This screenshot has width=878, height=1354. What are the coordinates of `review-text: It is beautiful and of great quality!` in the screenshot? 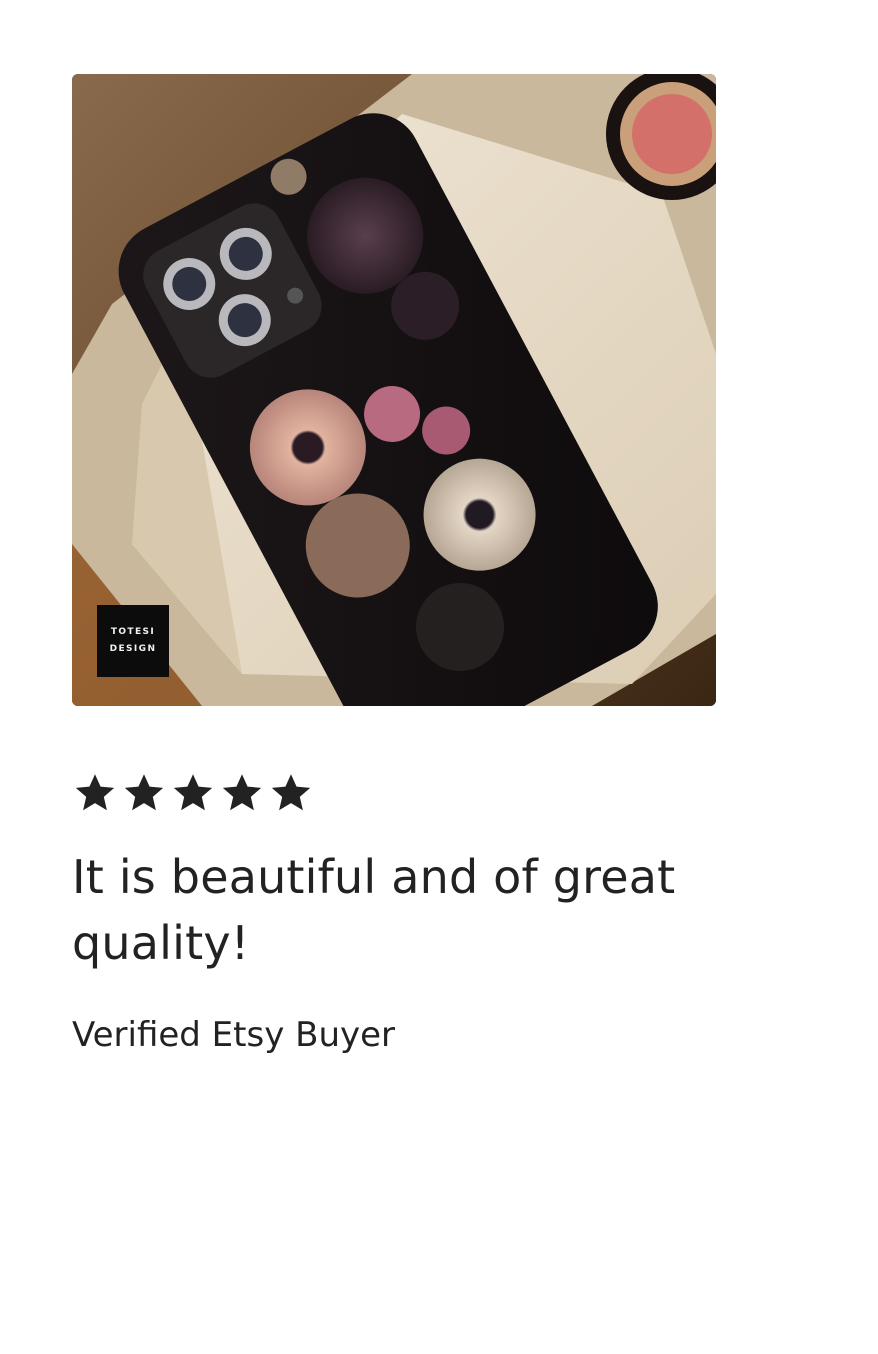 It's located at (374, 910).